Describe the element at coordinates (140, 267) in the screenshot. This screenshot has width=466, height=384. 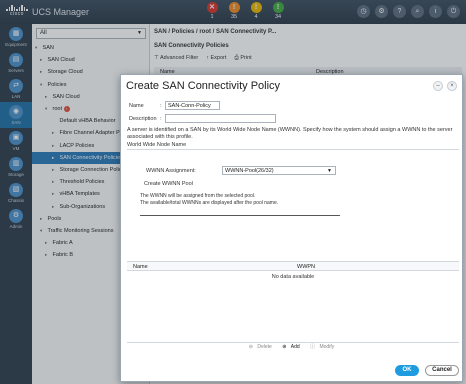
I see `column-name: Name` at that location.